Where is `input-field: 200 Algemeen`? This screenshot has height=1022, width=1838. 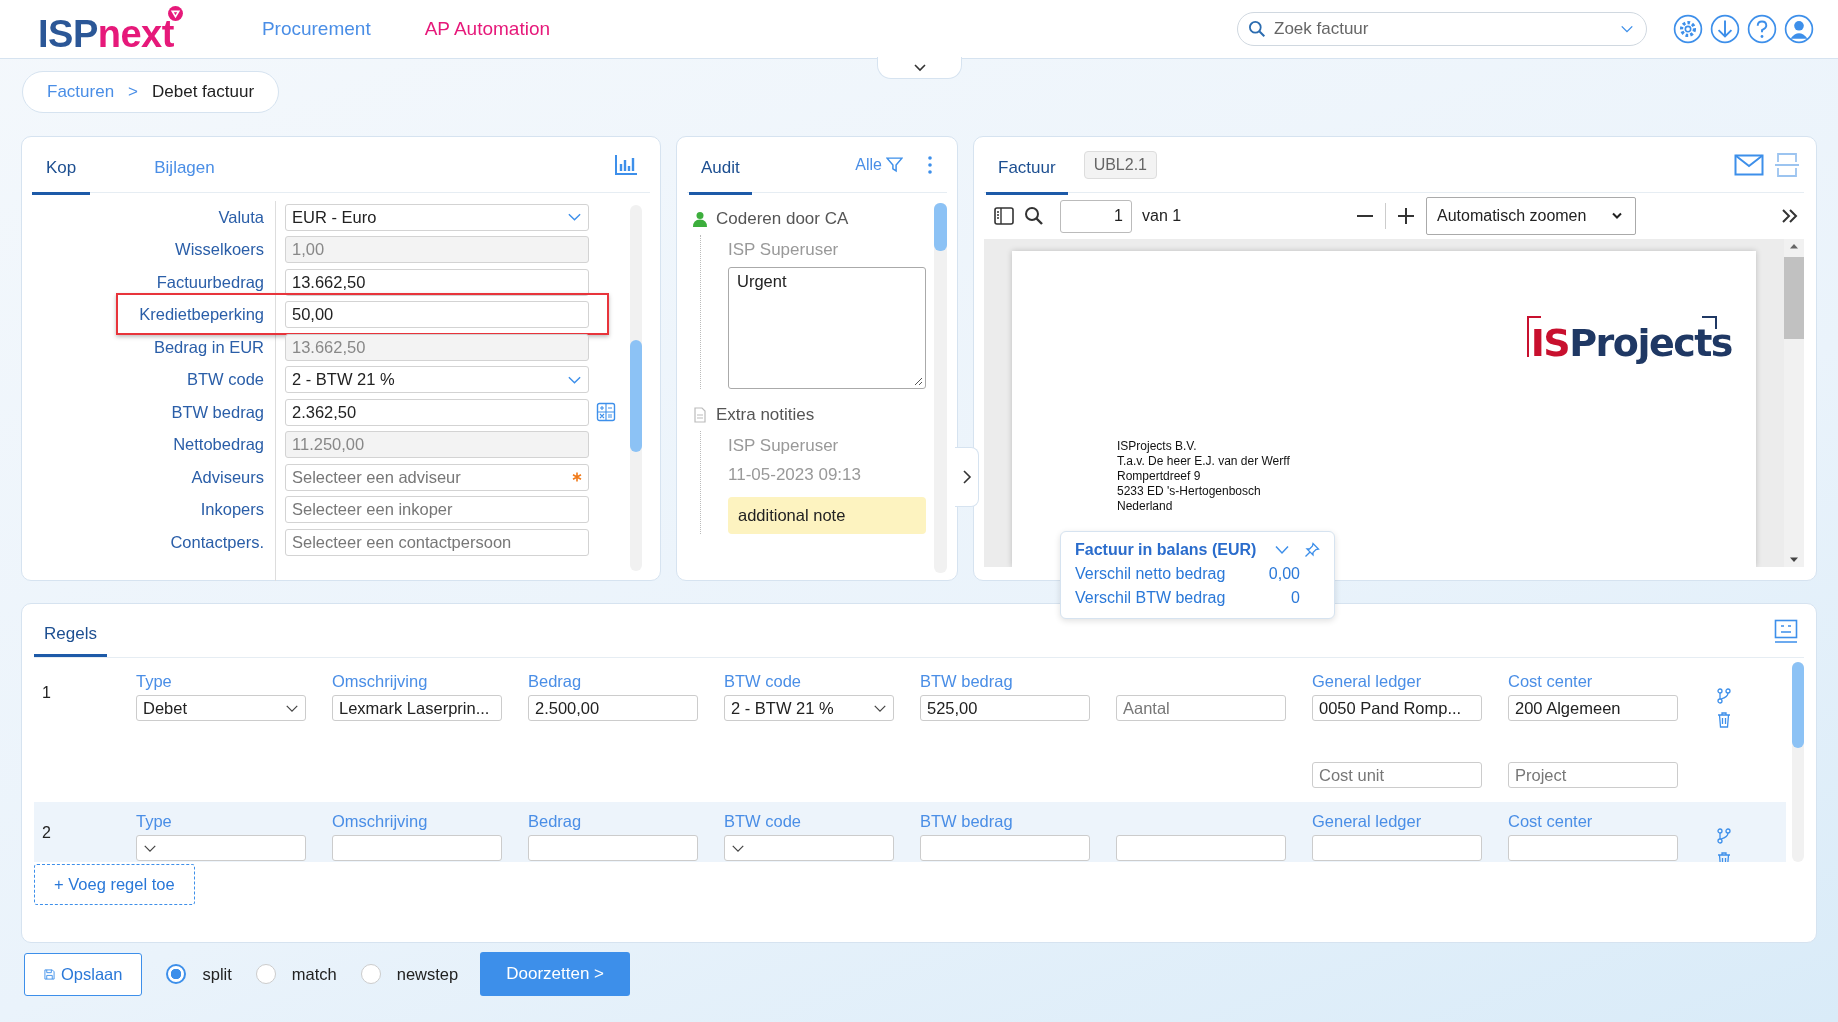 input-field: 200 Algemeen is located at coordinates (1593, 708).